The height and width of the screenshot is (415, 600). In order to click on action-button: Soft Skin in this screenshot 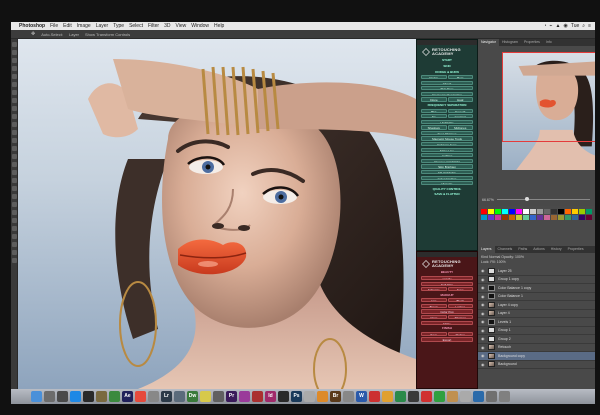, I will do `click(447, 283)`.